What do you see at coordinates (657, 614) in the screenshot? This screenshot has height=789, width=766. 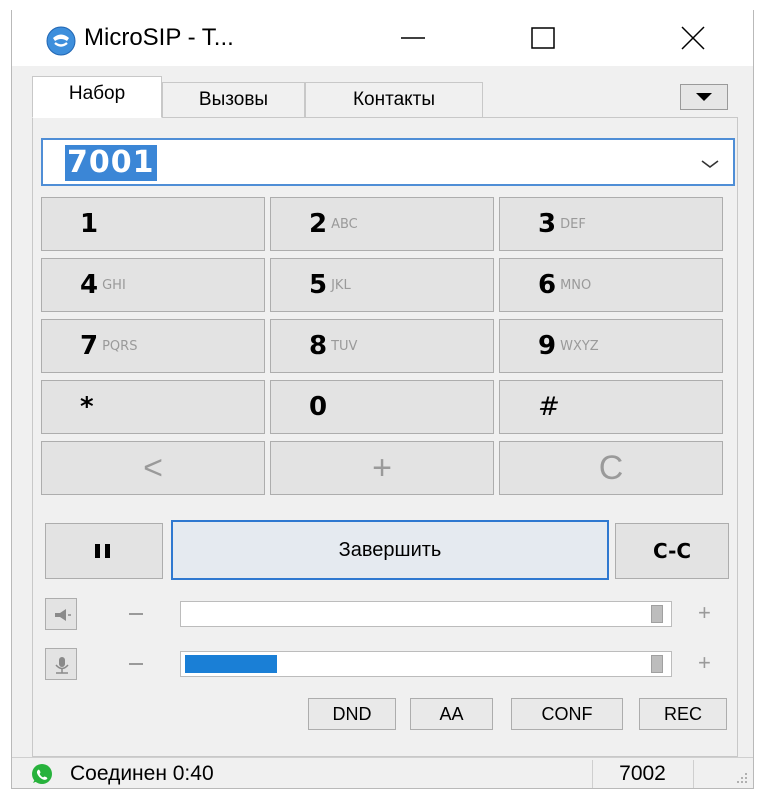 I see `speaker-volume-thumb` at bounding box center [657, 614].